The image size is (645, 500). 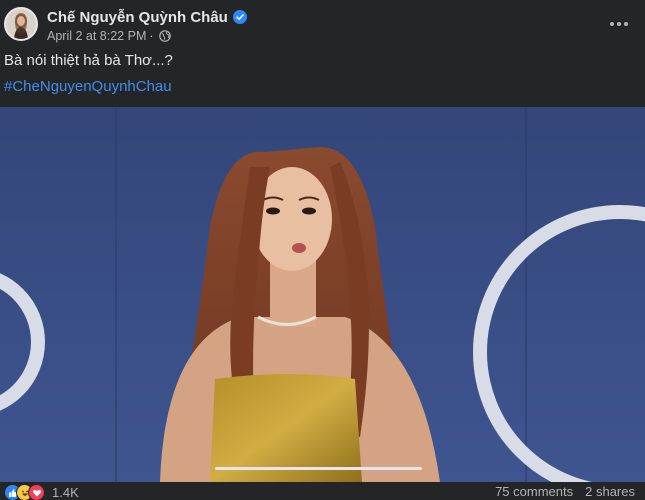 I want to click on post-footer: 1.4K 75 comments 2 shares, so click(x=322, y=491).